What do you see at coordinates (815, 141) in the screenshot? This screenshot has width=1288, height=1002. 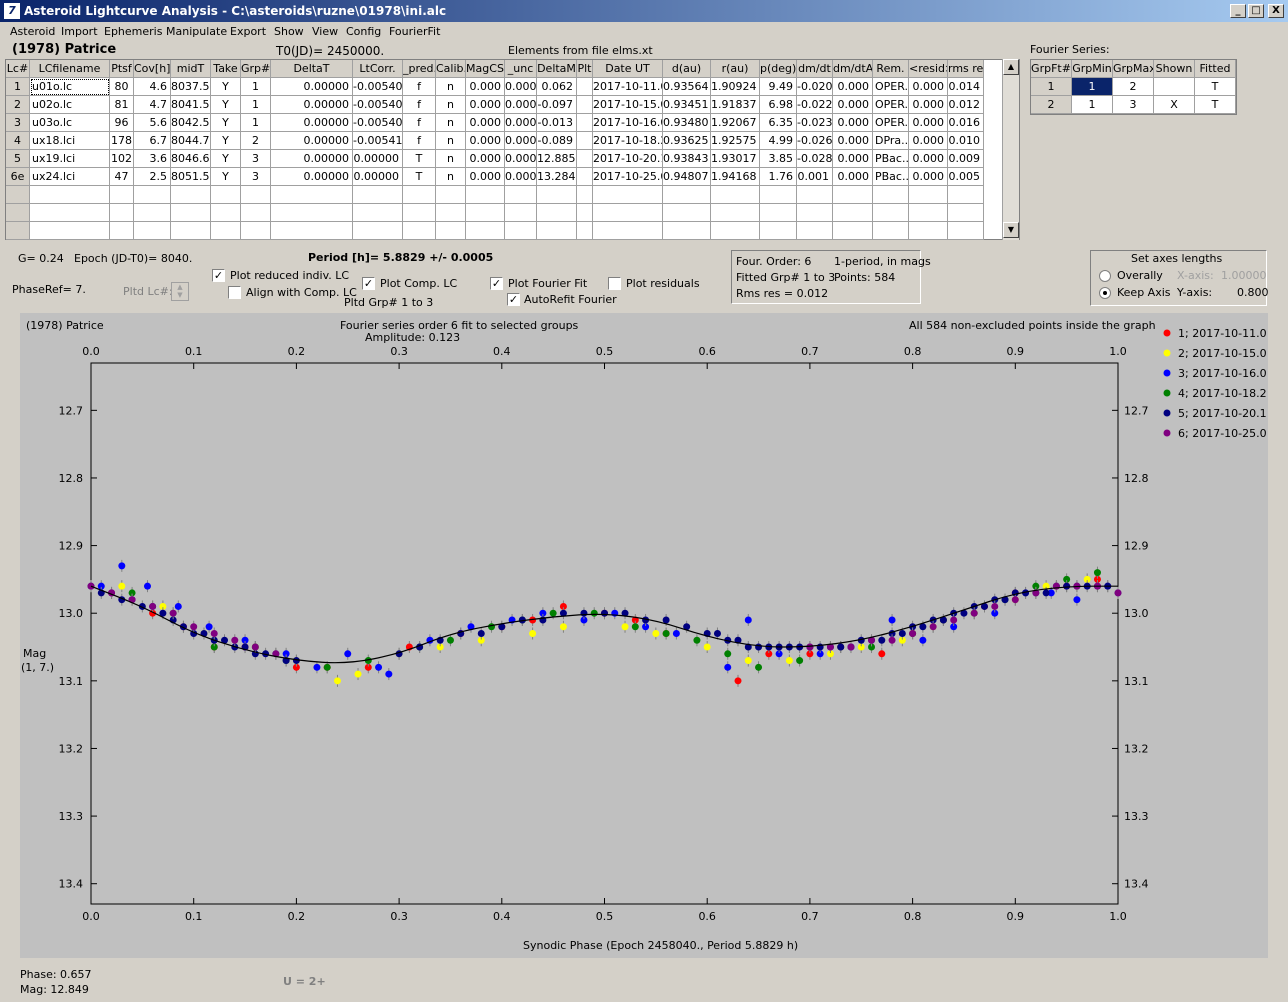 I see `table-cell: -0.026` at bounding box center [815, 141].